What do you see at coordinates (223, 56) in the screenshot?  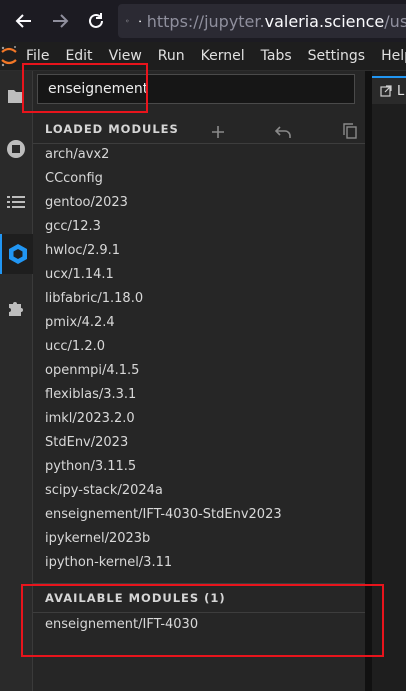 I see `menu-kernel: Kernel` at bounding box center [223, 56].